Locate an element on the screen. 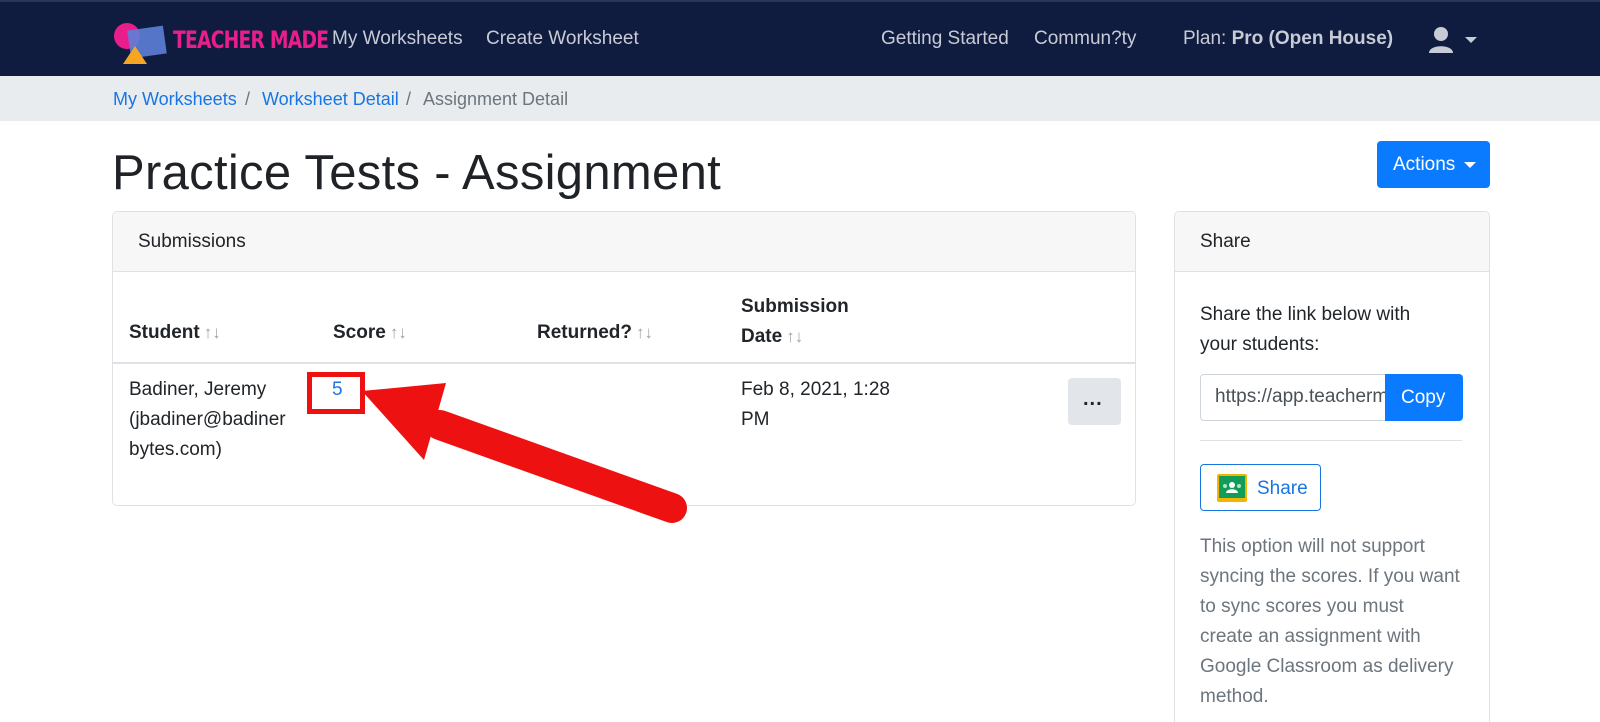  plan-label: Plan: is located at coordinates (1205, 38).